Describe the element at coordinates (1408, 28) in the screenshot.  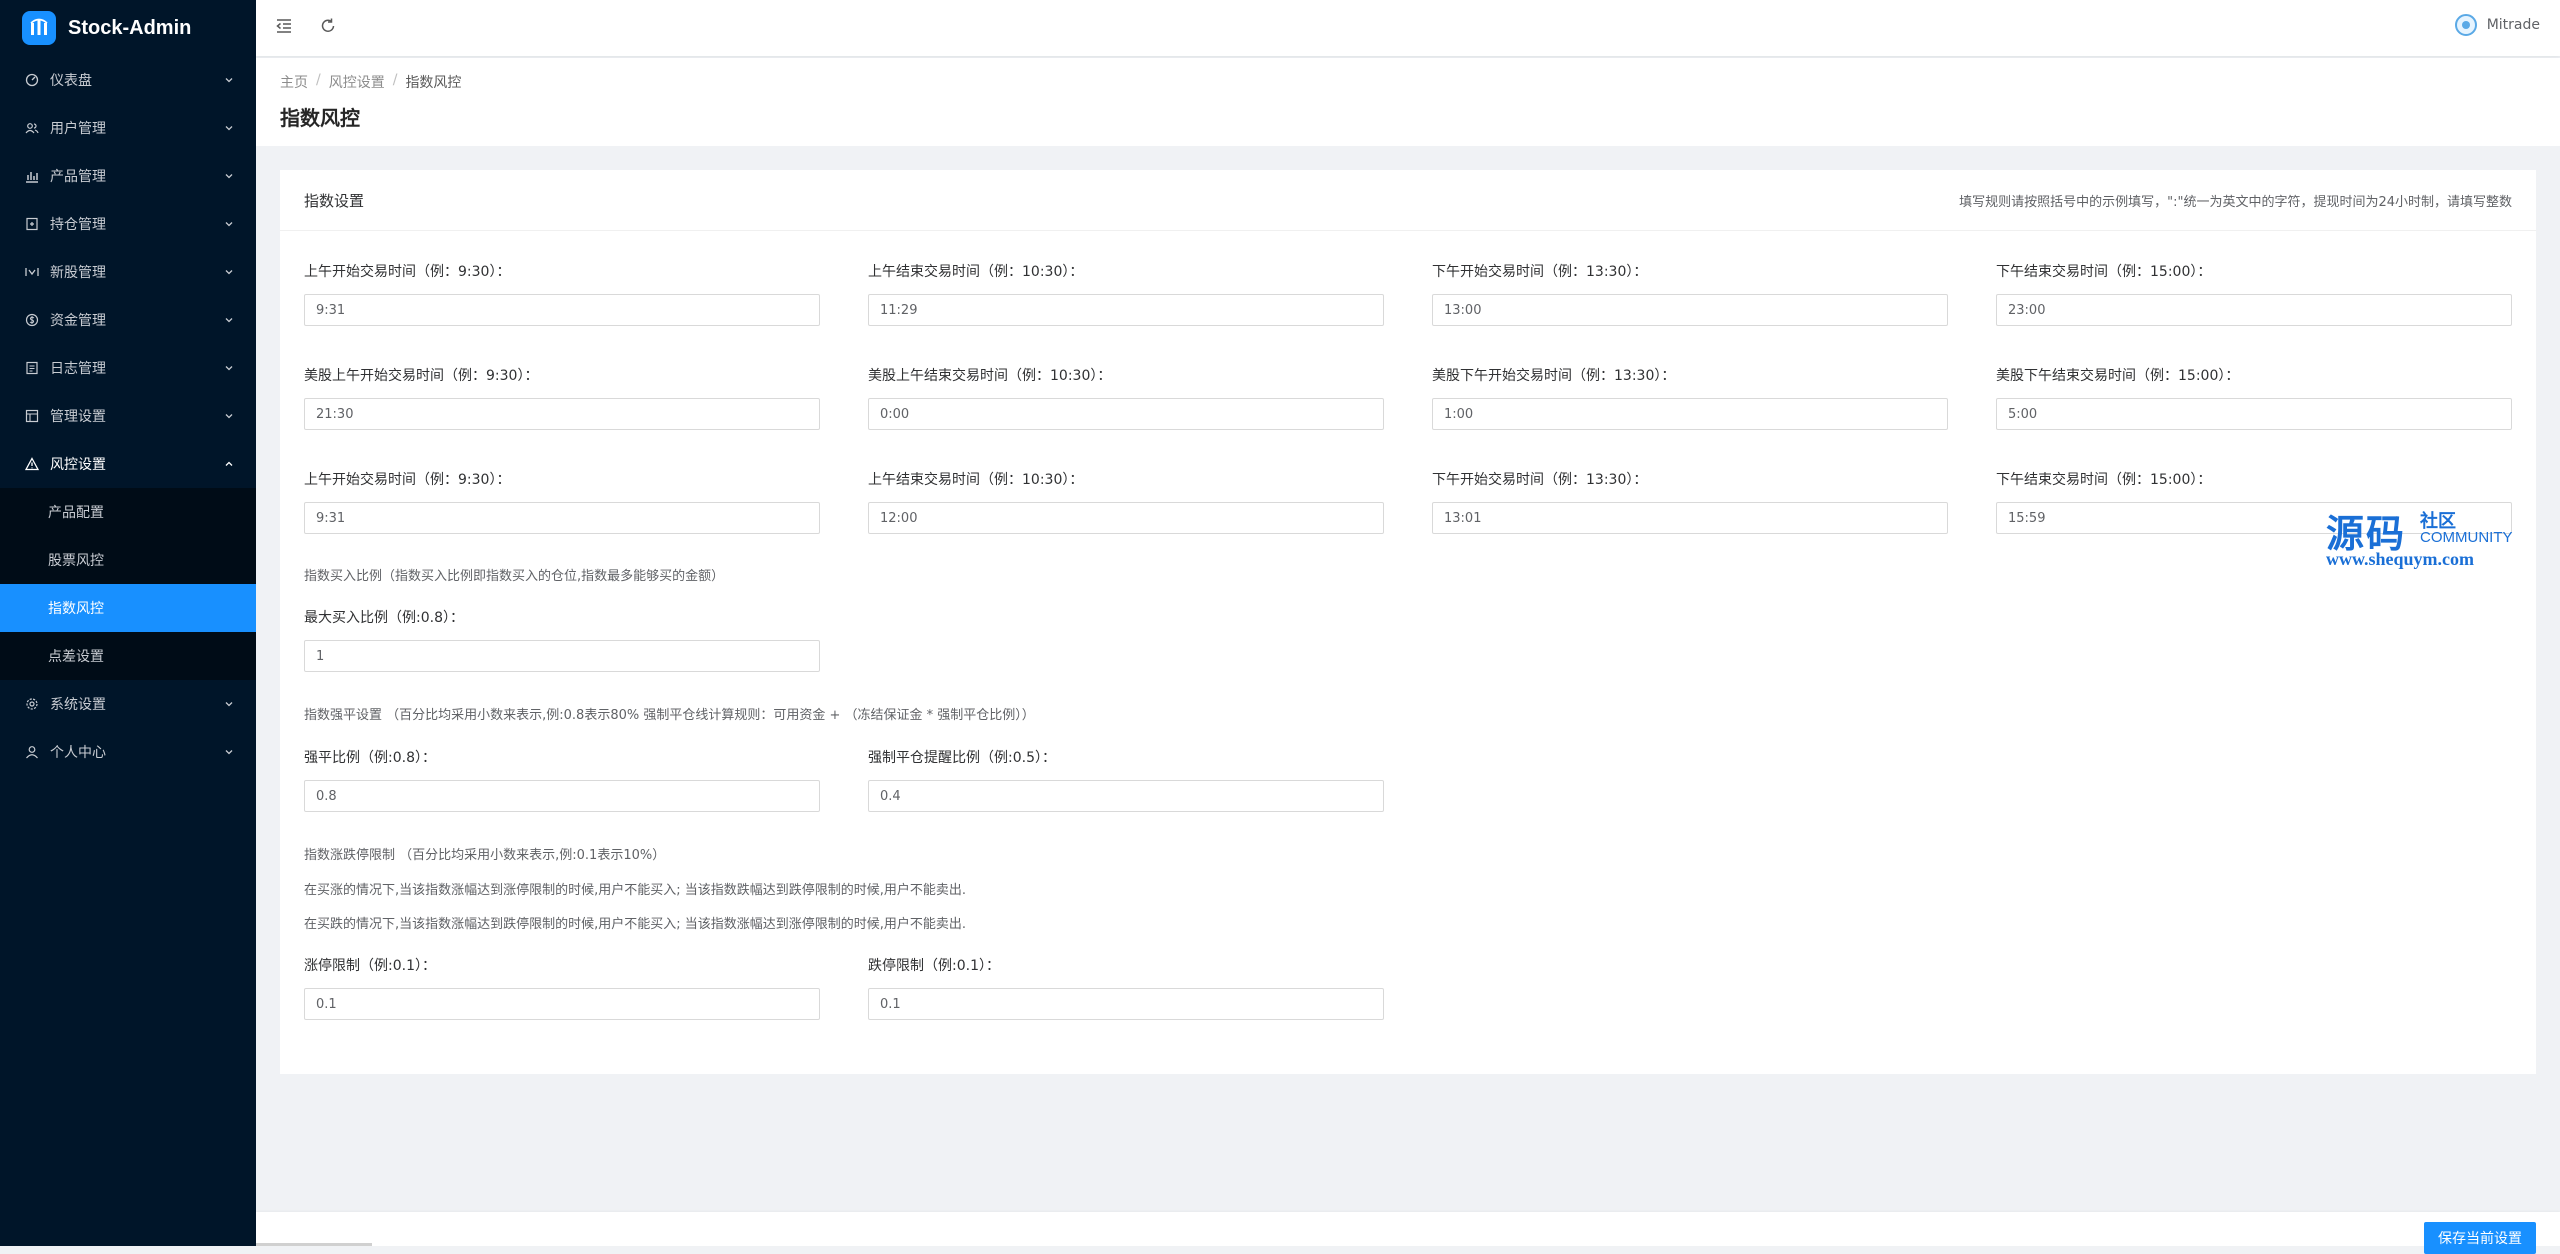
I see `top-header: Mitrade` at that location.